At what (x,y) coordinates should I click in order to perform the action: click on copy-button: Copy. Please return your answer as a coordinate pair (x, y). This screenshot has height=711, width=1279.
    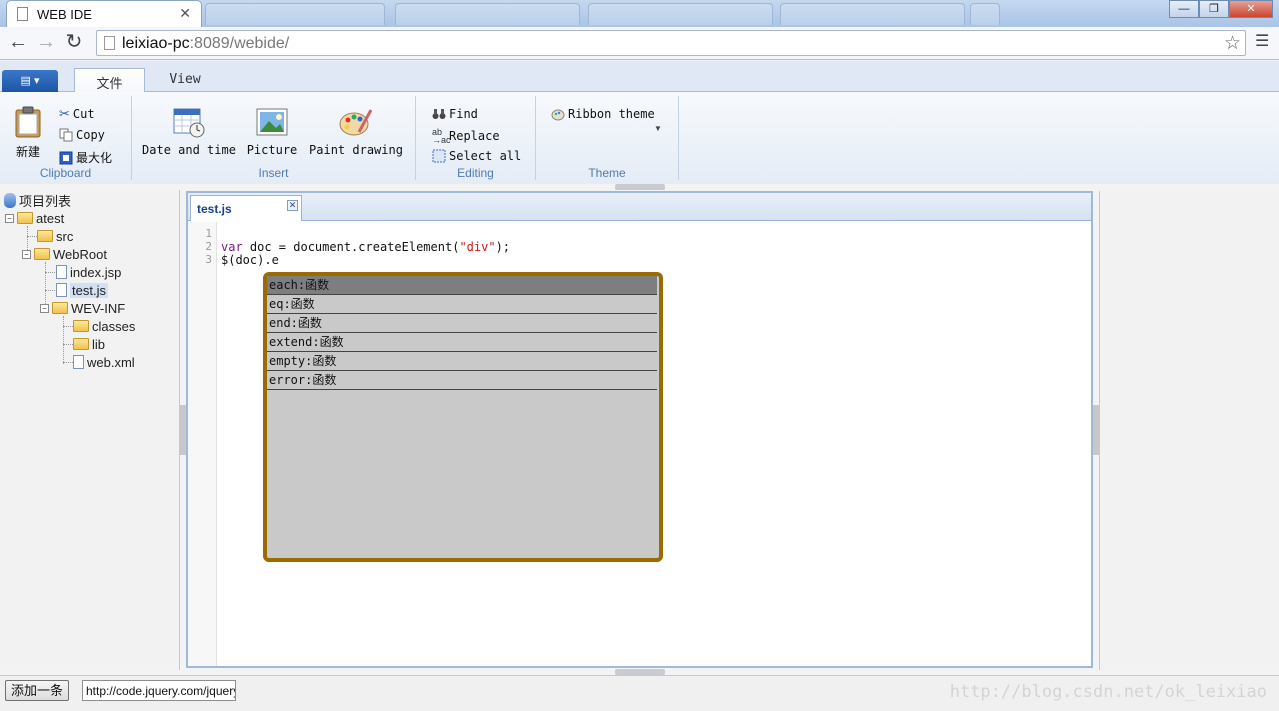
    Looking at the image, I should click on (82, 135).